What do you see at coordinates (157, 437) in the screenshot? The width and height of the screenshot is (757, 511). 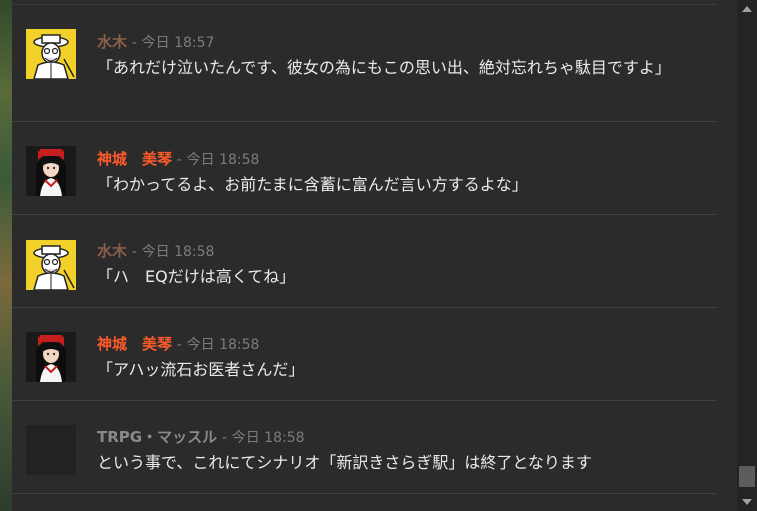 I see `author-name: TRPG・マッスル` at bounding box center [157, 437].